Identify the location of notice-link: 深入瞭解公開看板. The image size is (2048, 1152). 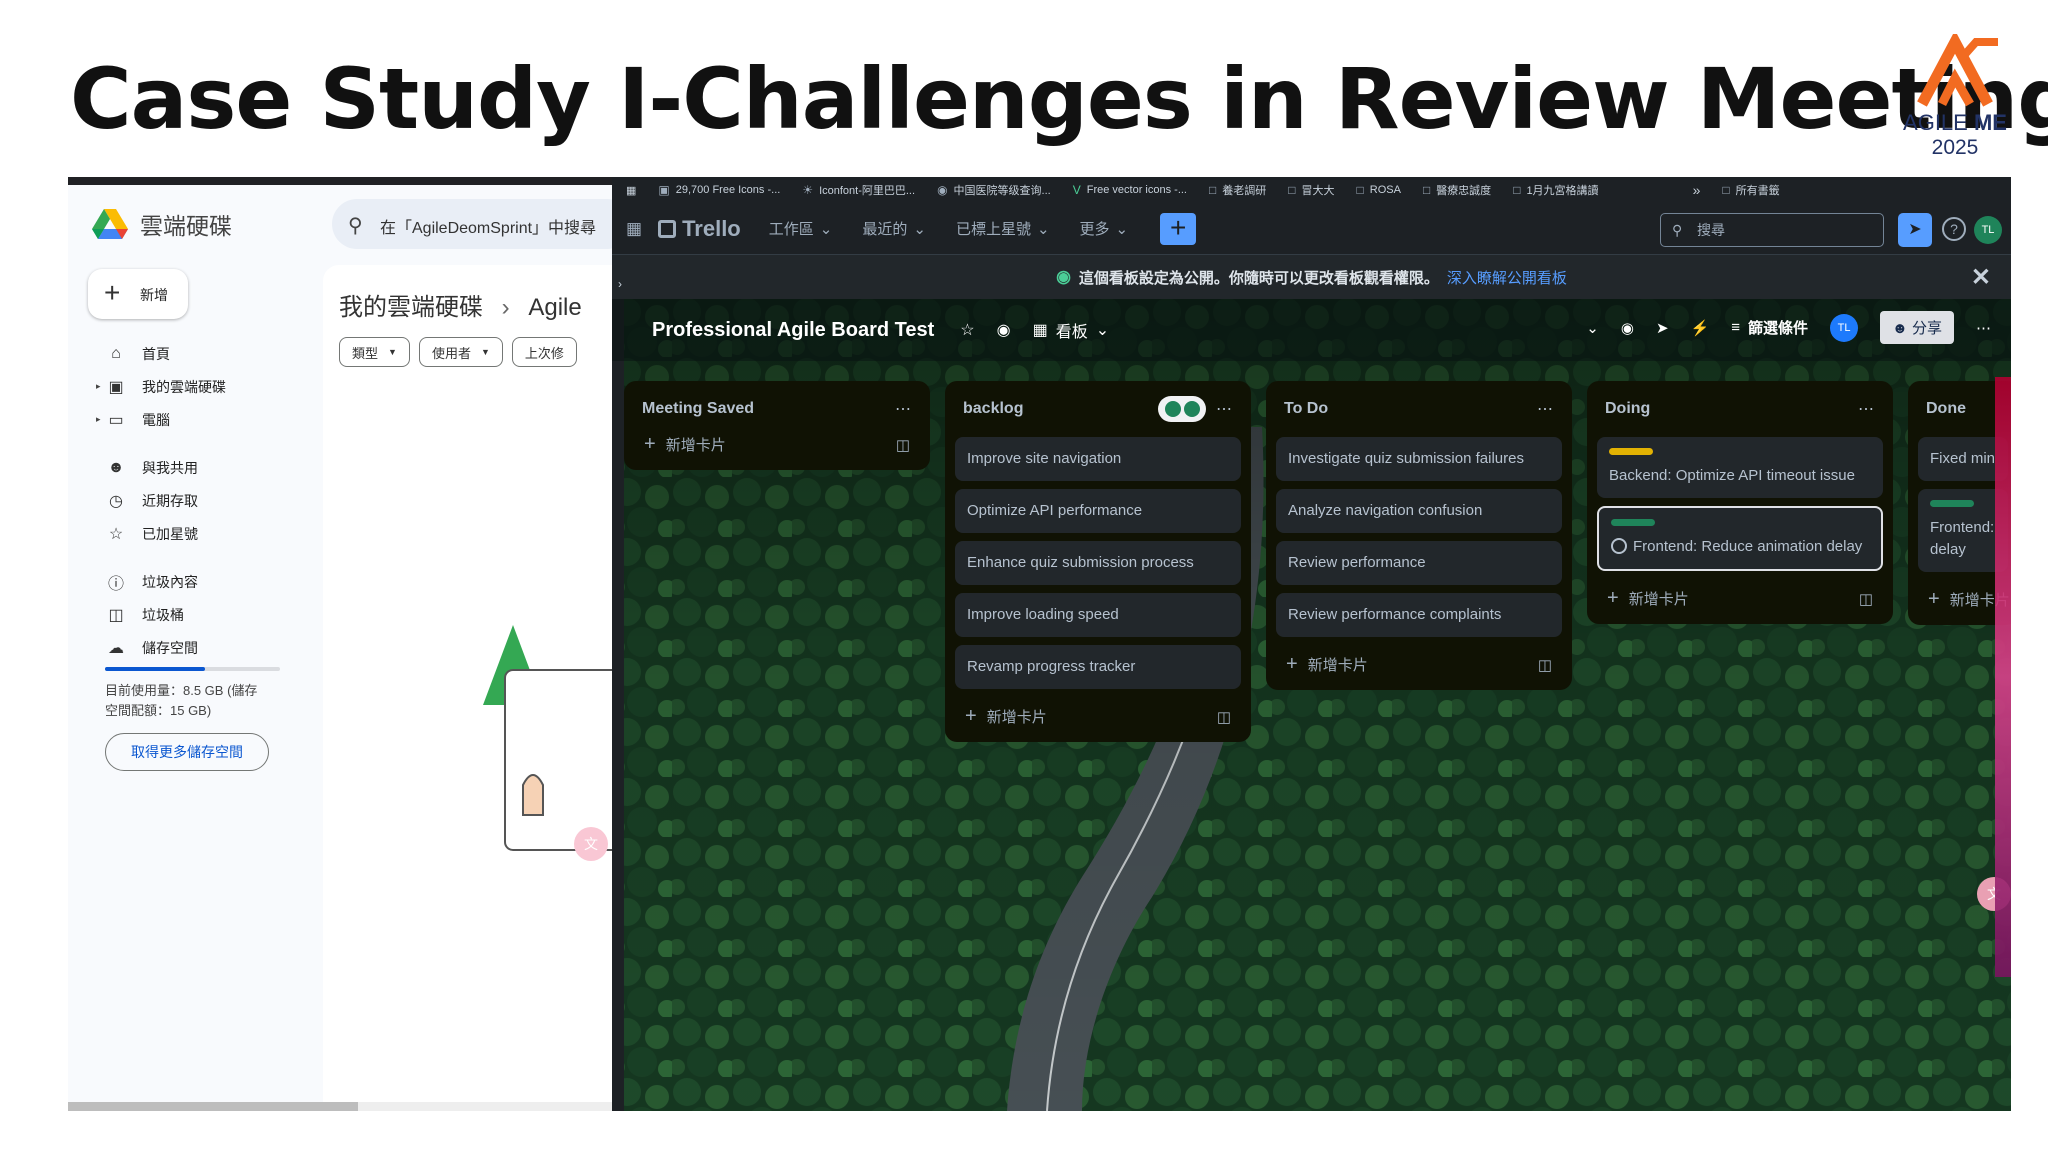
(1507, 277).